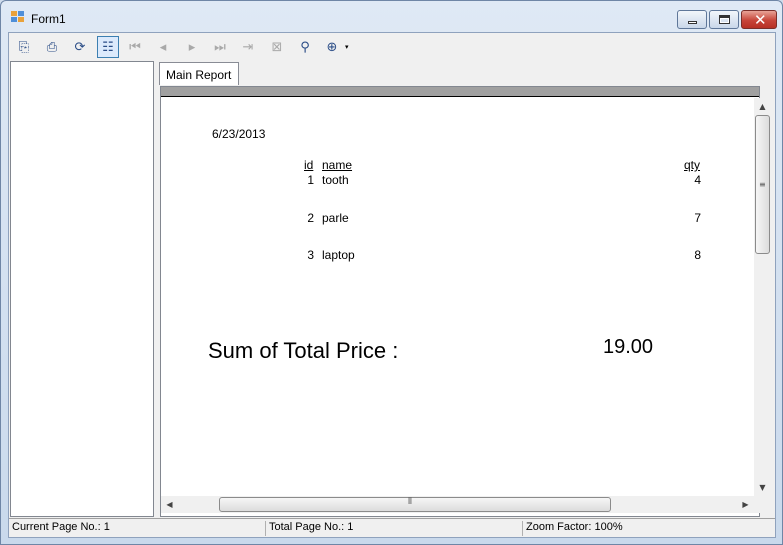 This screenshot has width=783, height=545. I want to click on goto-page-icon: ⇥, so click(248, 47).